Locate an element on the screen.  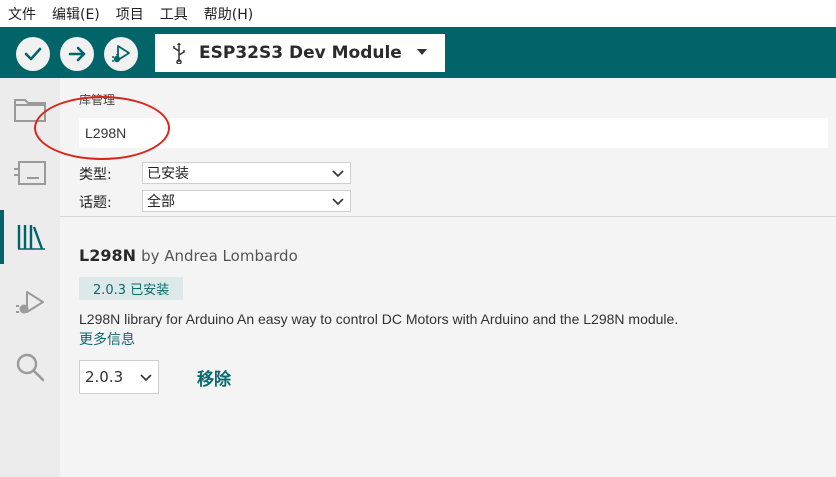
arrow-right-icon is located at coordinates (77, 54).